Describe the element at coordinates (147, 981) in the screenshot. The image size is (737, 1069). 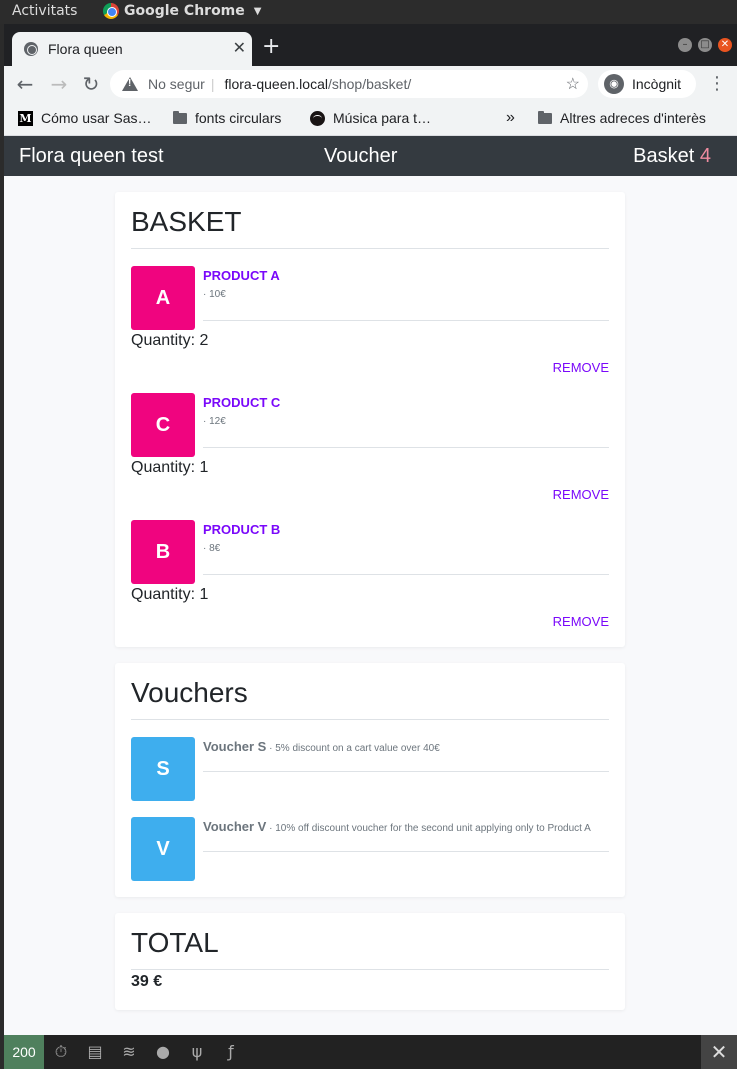
I see `total-value: 39 €` at that location.